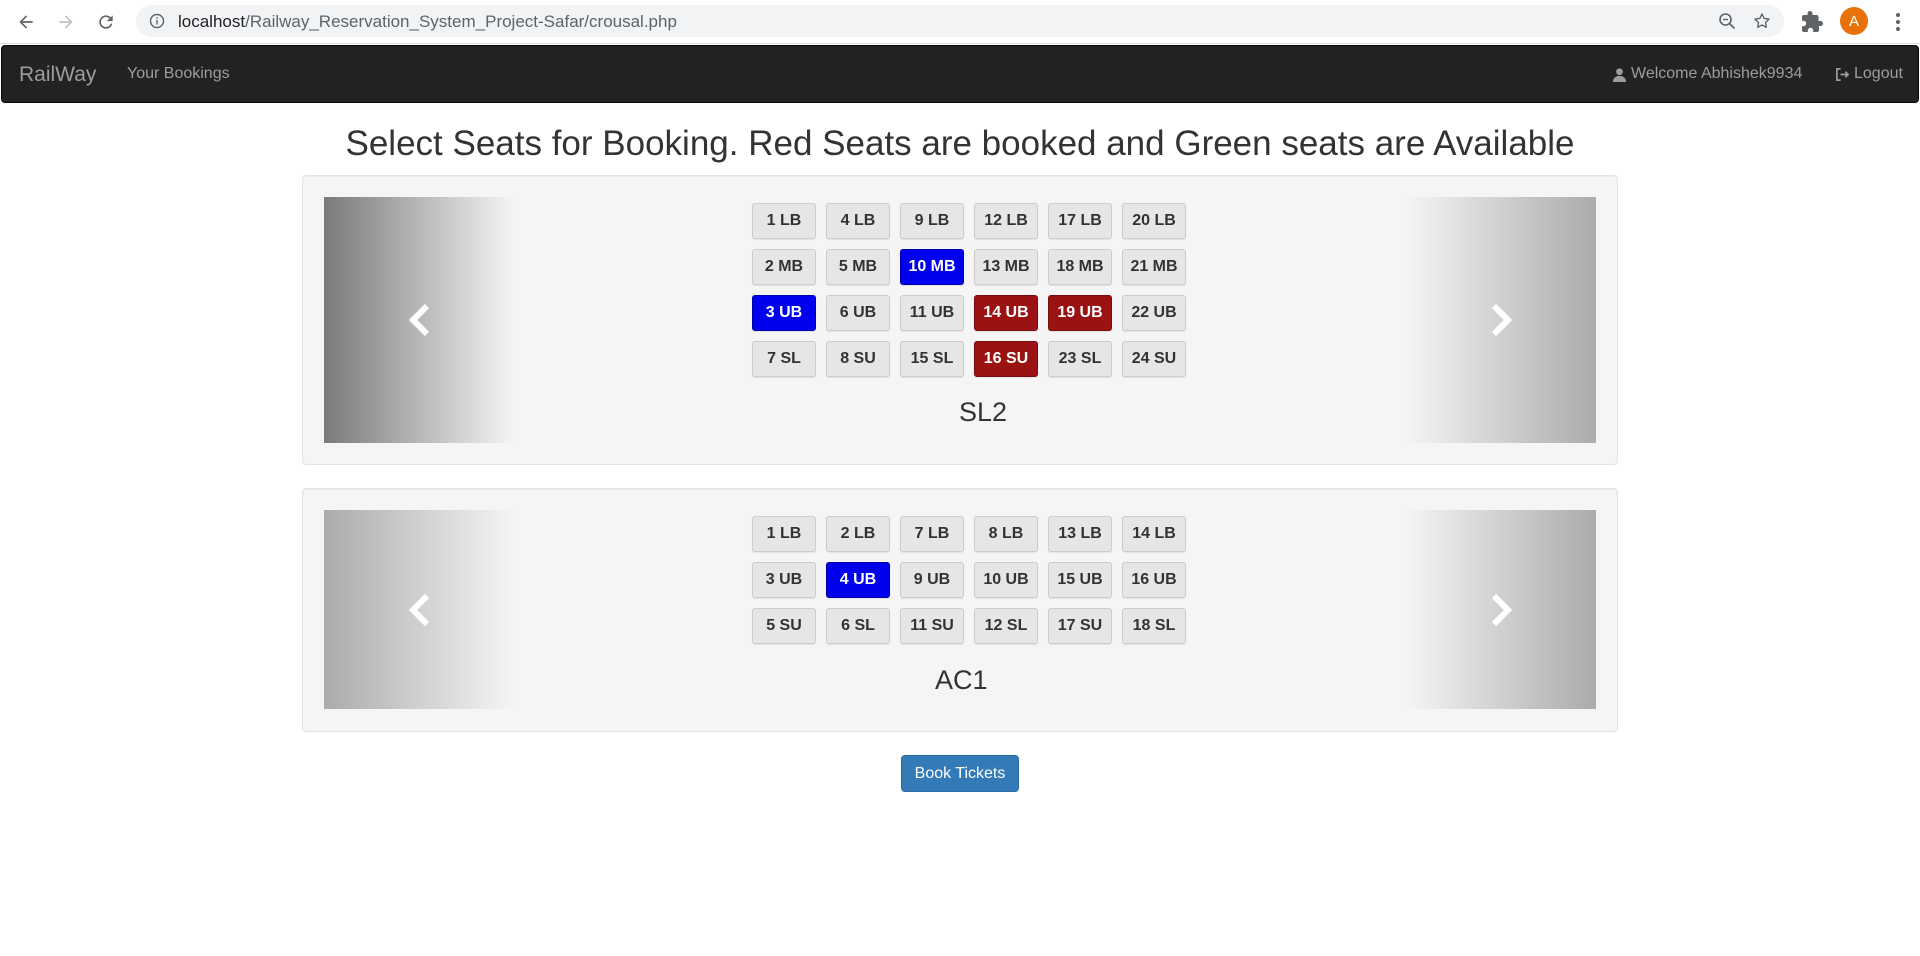  I want to click on seat-button: 9 LB, so click(932, 221).